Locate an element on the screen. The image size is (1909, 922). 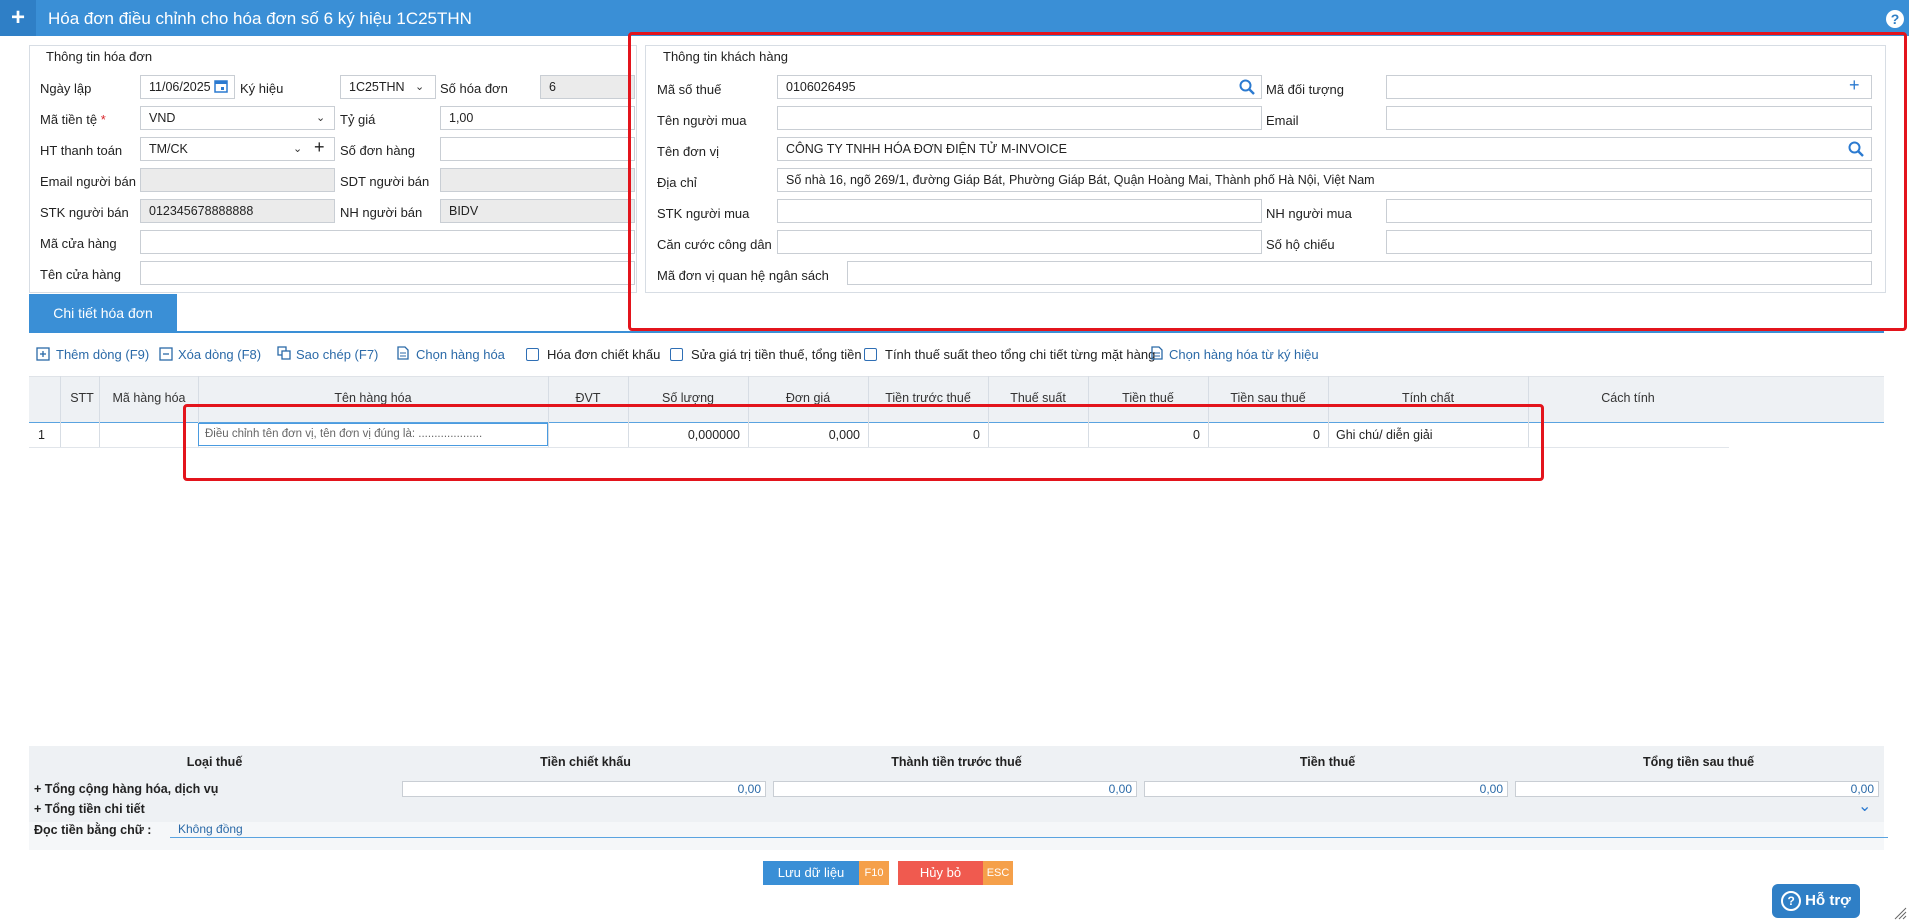
help-button: ? Hỗ trợ is located at coordinates (1816, 901).